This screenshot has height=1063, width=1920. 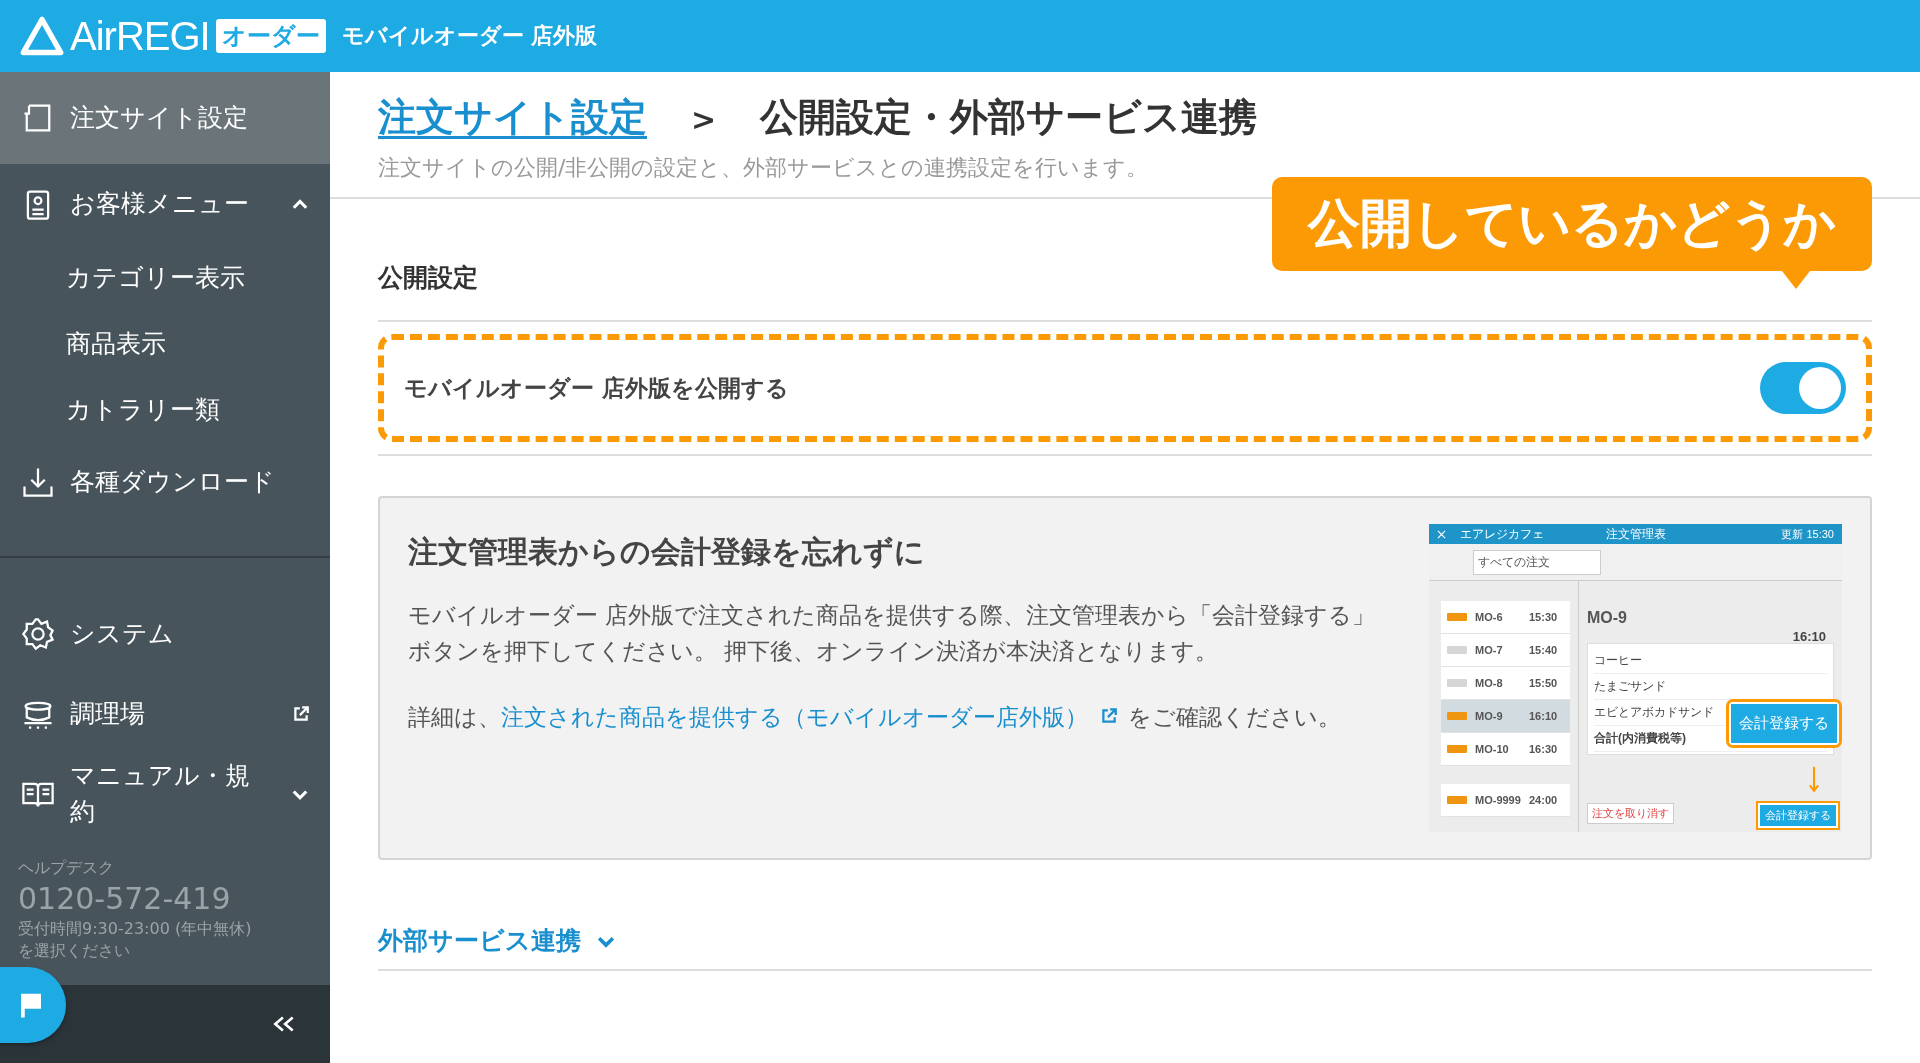 What do you see at coordinates (140, 36) in the screenshot?
I see `logo-text: AirREGI` at bounding box center [140, 36].